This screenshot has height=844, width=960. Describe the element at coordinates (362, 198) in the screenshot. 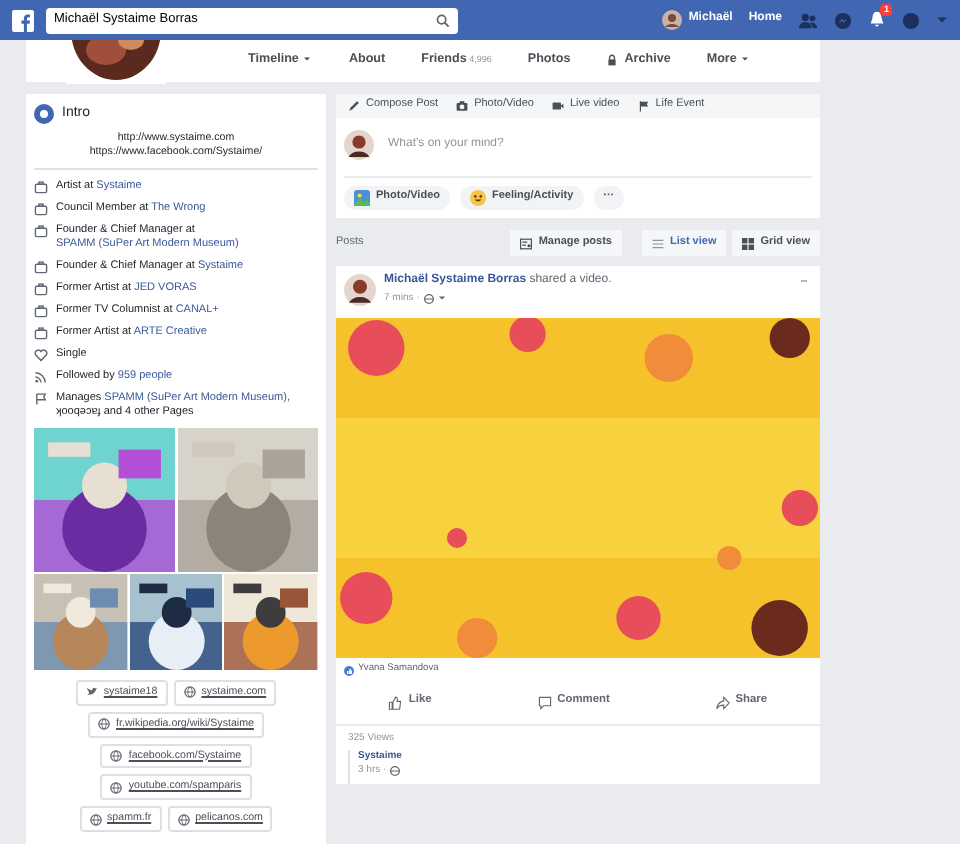

I see `photo-icon` at that location.